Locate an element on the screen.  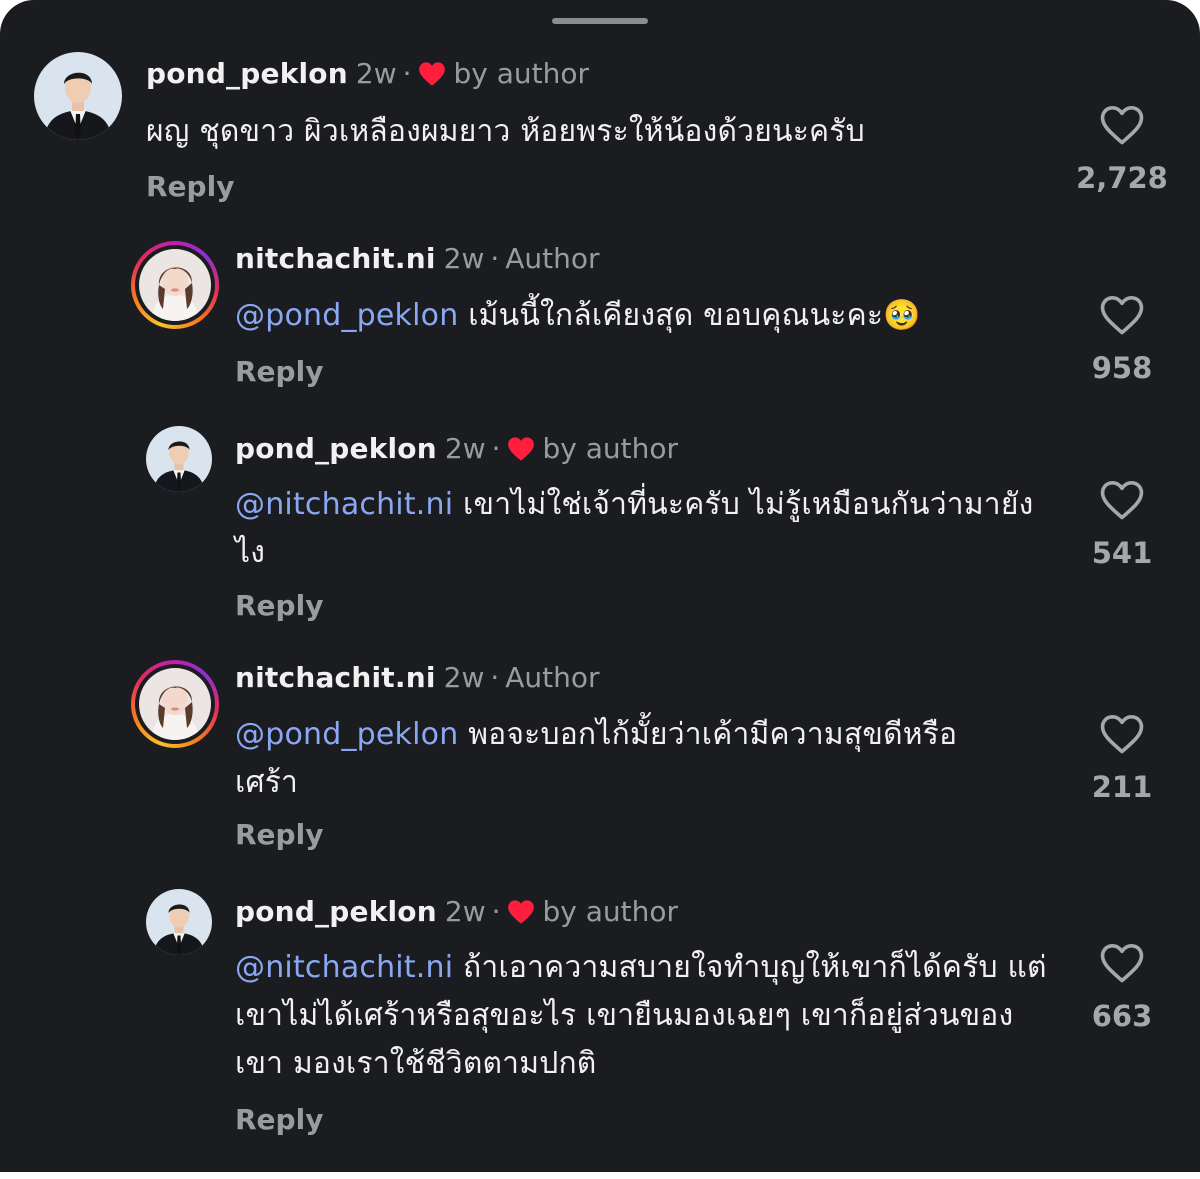
bottom-edge is located at coordinates (600, 1175).